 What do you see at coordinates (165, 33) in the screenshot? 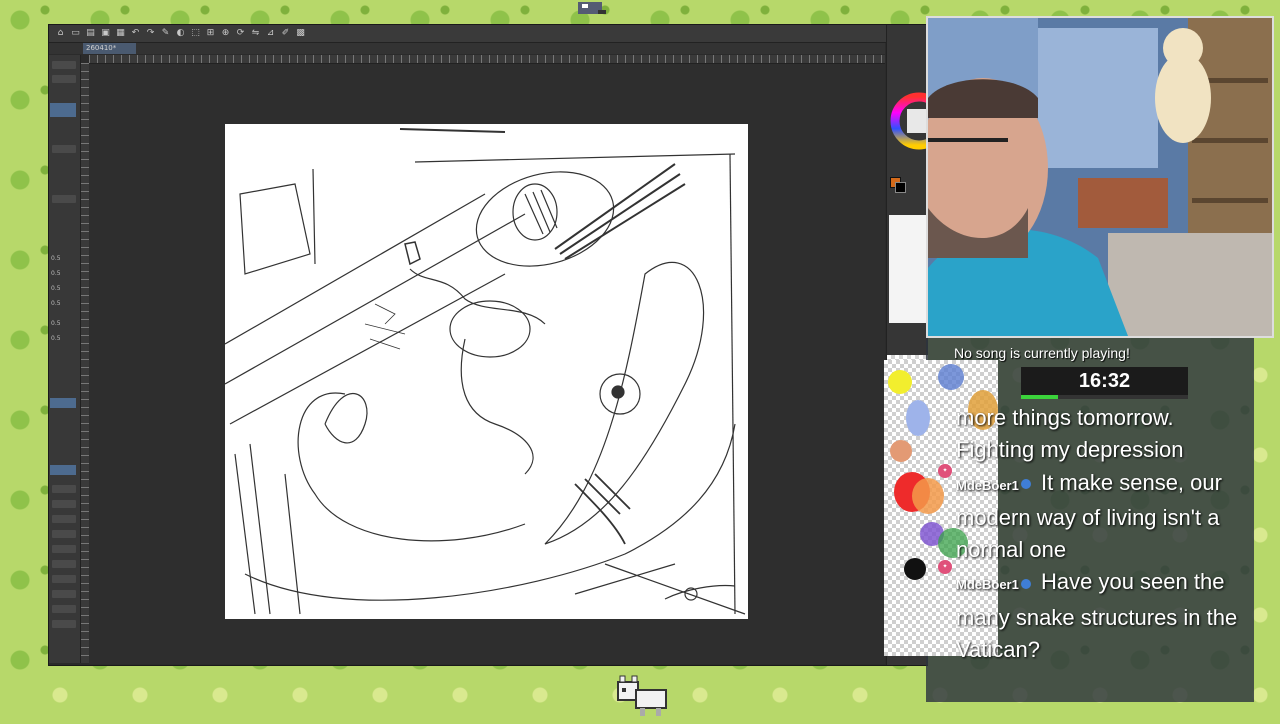
I see `brush-icon: ✎` at bounding box center [165, 33].